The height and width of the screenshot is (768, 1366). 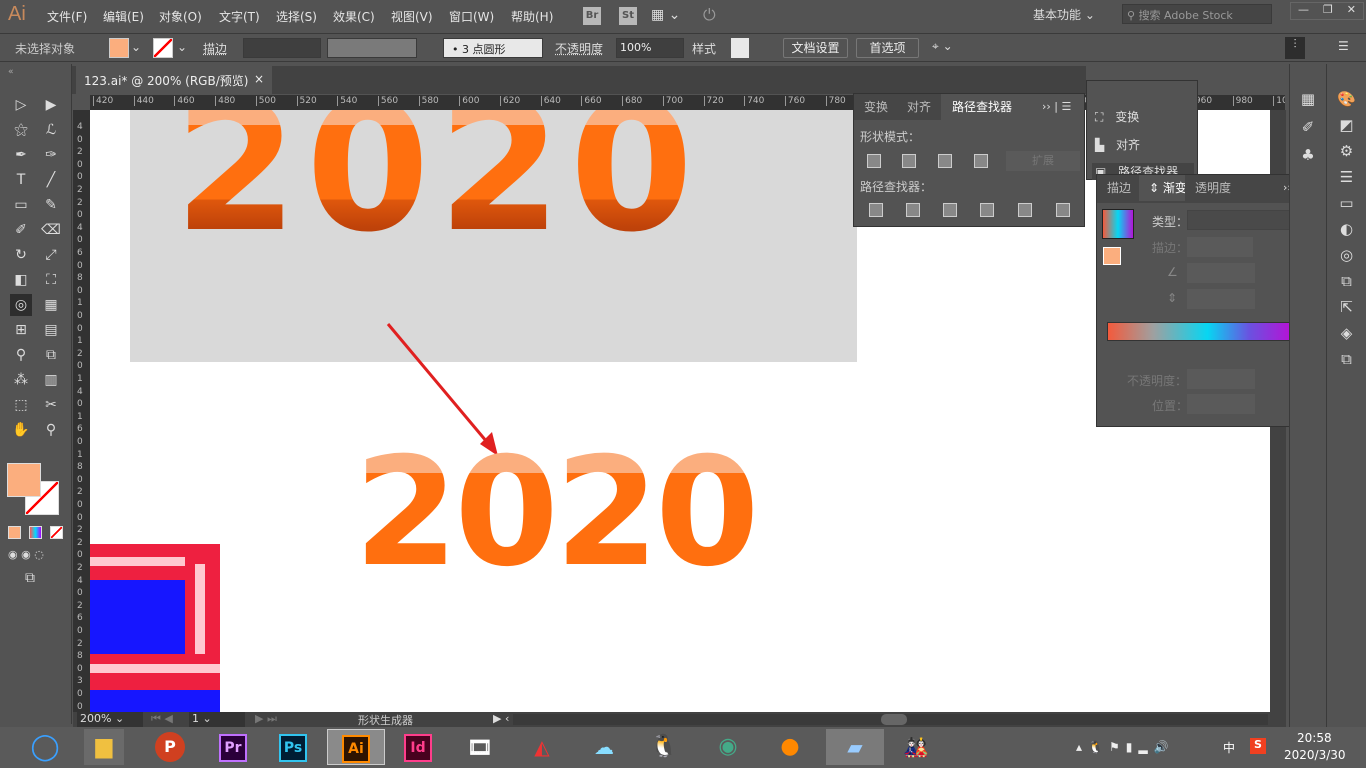 I want to click on intersect-icon, so click(x=945, y=161).